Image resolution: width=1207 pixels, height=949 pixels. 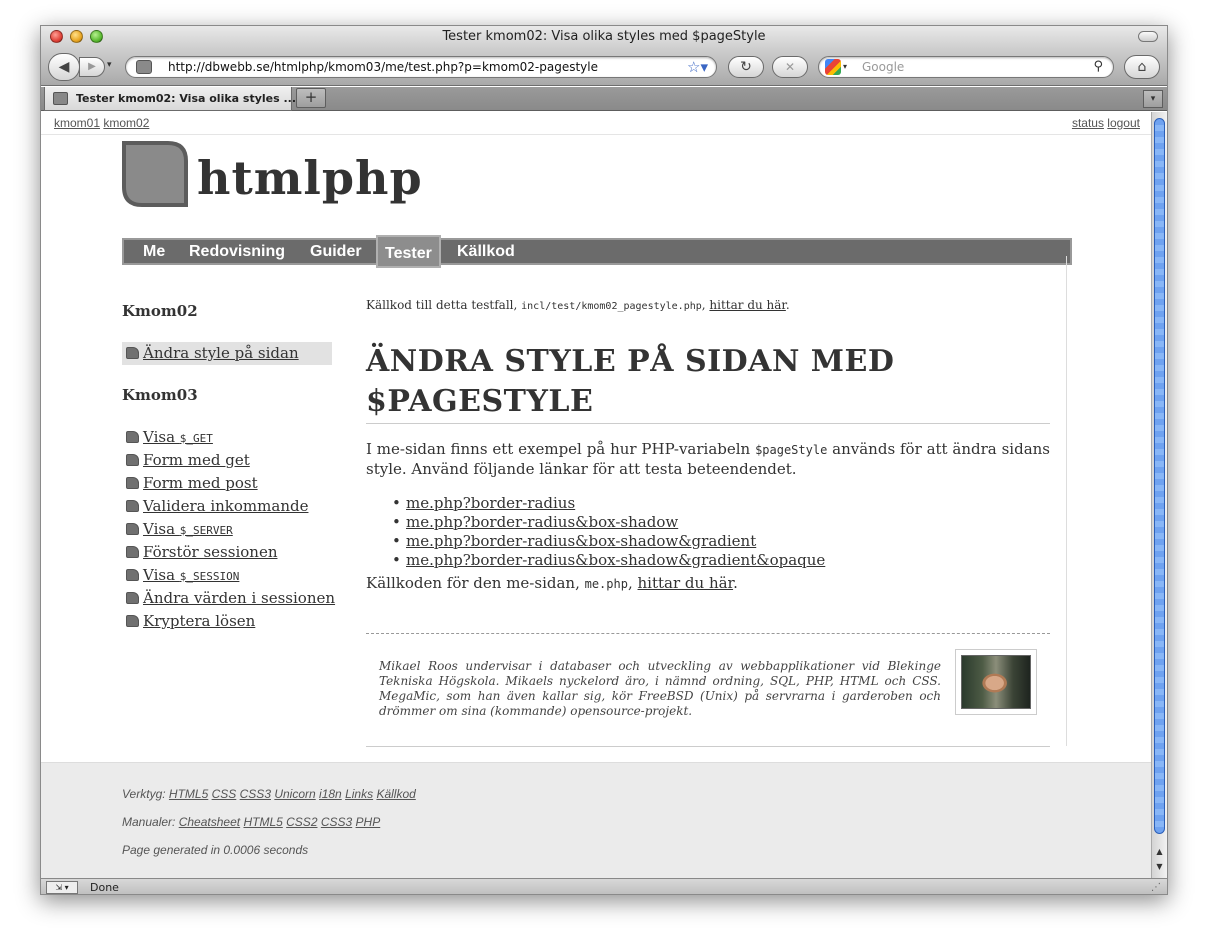 What do you see at coordinates (56, 36) in the screenshot?
I see `close-window-button` at bounding box center [56, 36].